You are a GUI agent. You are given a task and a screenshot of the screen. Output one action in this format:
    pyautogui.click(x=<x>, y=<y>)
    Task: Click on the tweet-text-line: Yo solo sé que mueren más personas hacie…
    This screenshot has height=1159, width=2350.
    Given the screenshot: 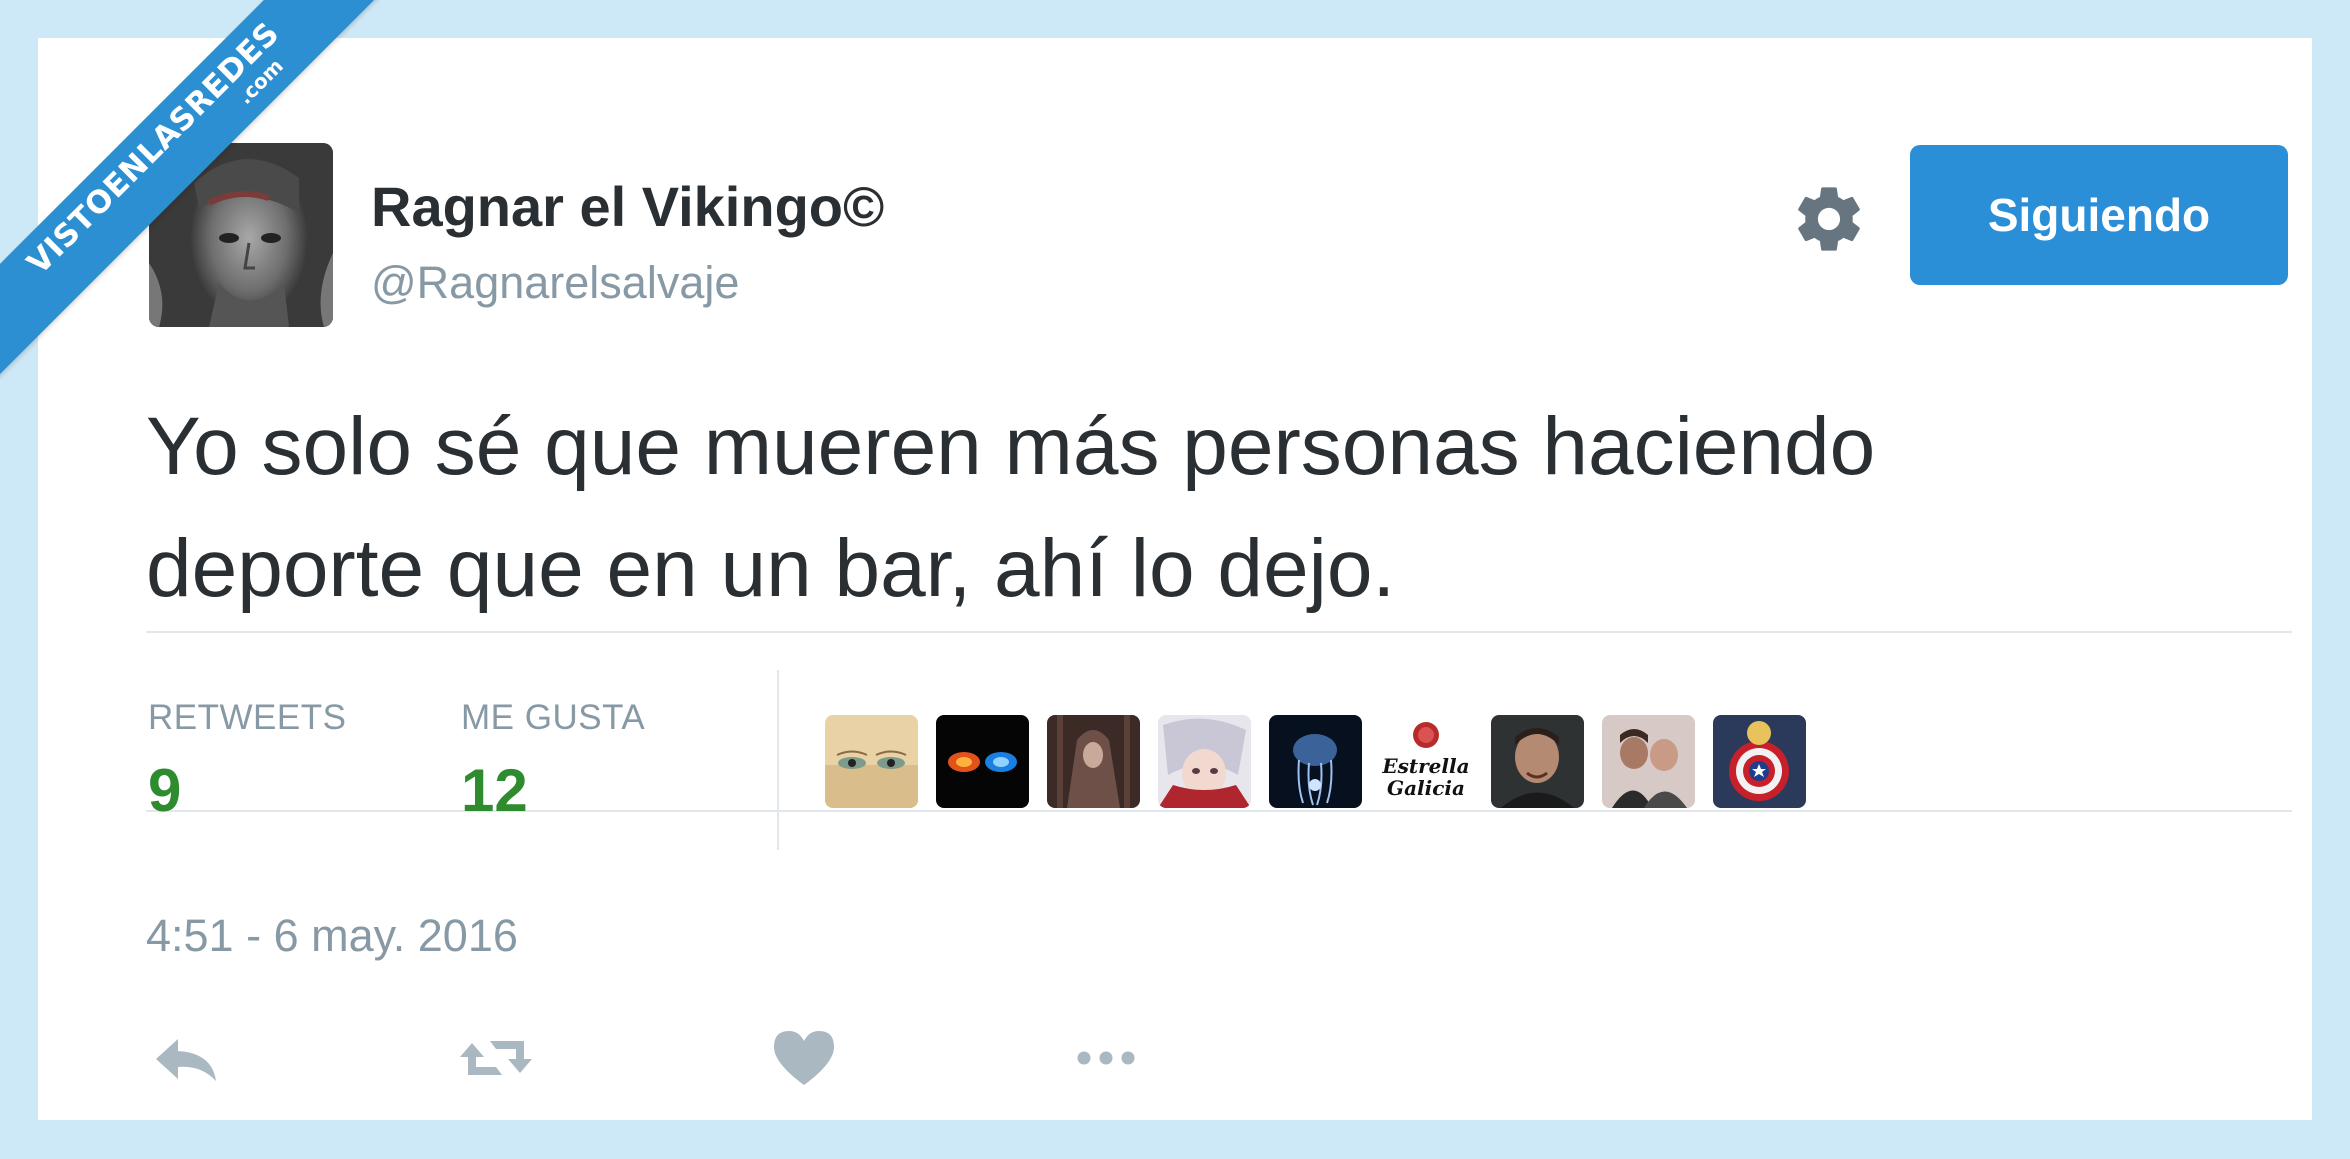 What is the action you would take?
    pyautogui.click(x=1011, y=446)
    